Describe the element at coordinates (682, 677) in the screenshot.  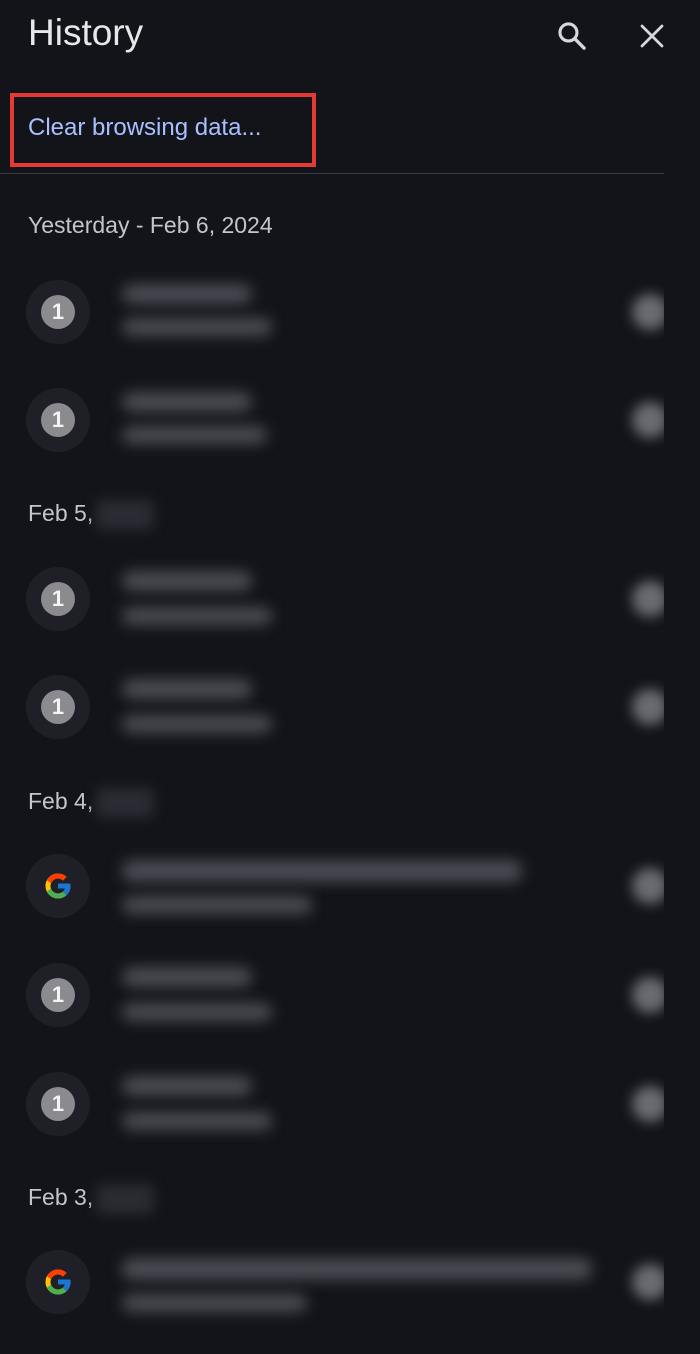
I see `right-edge-mask` at that location.